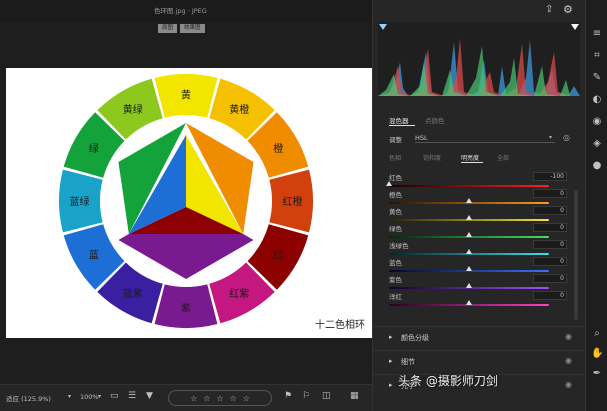  I want to click on wheel-segment-label: 黄绿, so click(133, 109).